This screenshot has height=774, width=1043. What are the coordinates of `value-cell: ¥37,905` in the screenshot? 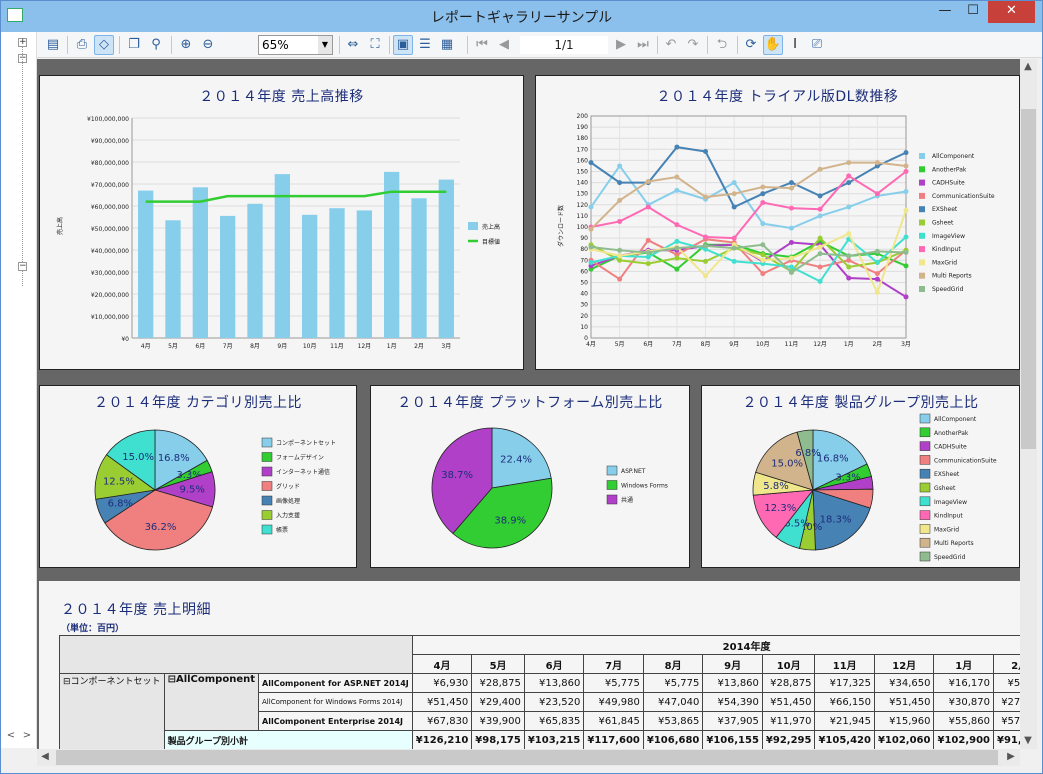 It's located at (732, 721).